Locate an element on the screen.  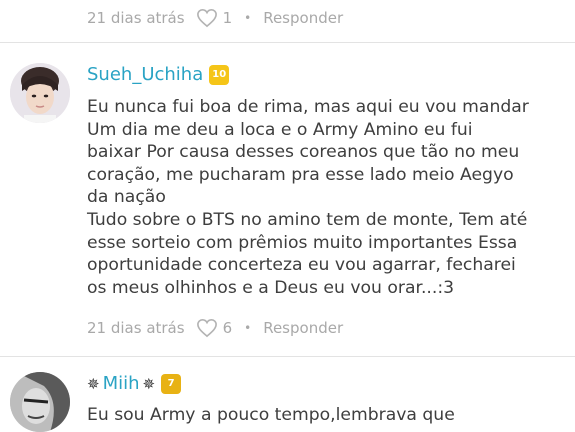
username: Miih is located at coordinates (121, 383).